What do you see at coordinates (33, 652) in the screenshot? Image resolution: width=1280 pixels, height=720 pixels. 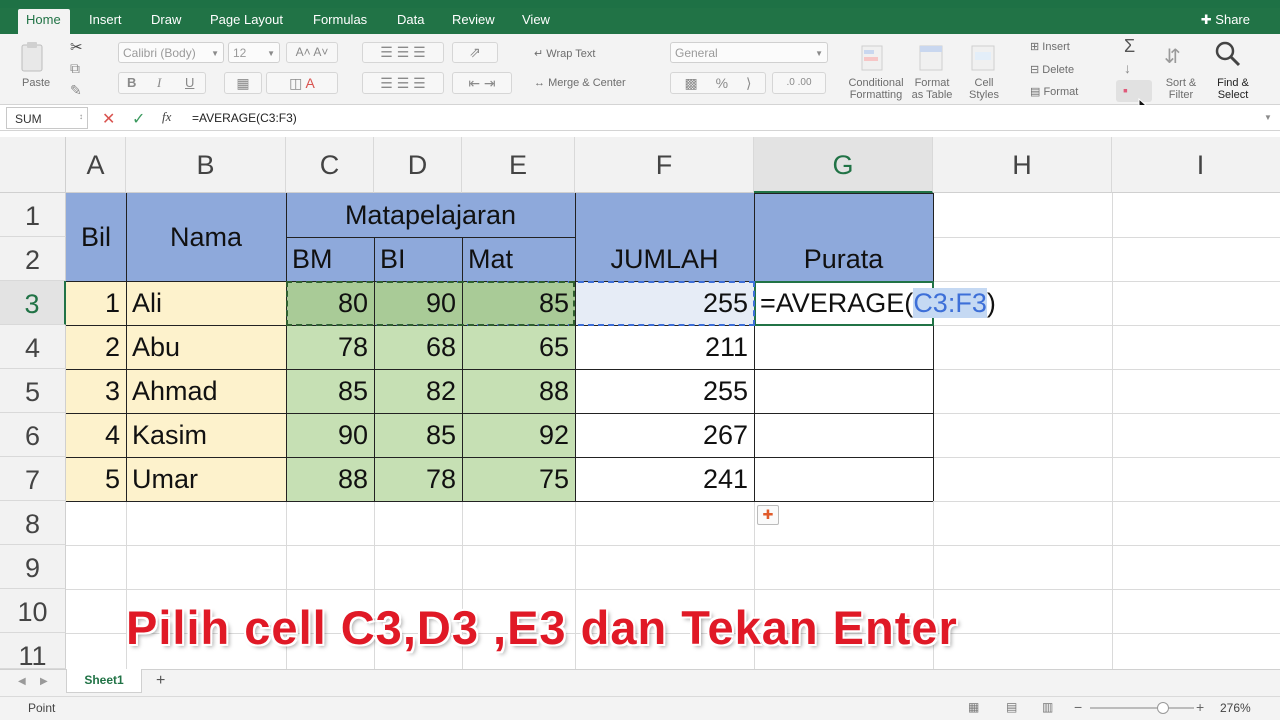 I see `row-header-11: 11` at bounding box center [33, 652].